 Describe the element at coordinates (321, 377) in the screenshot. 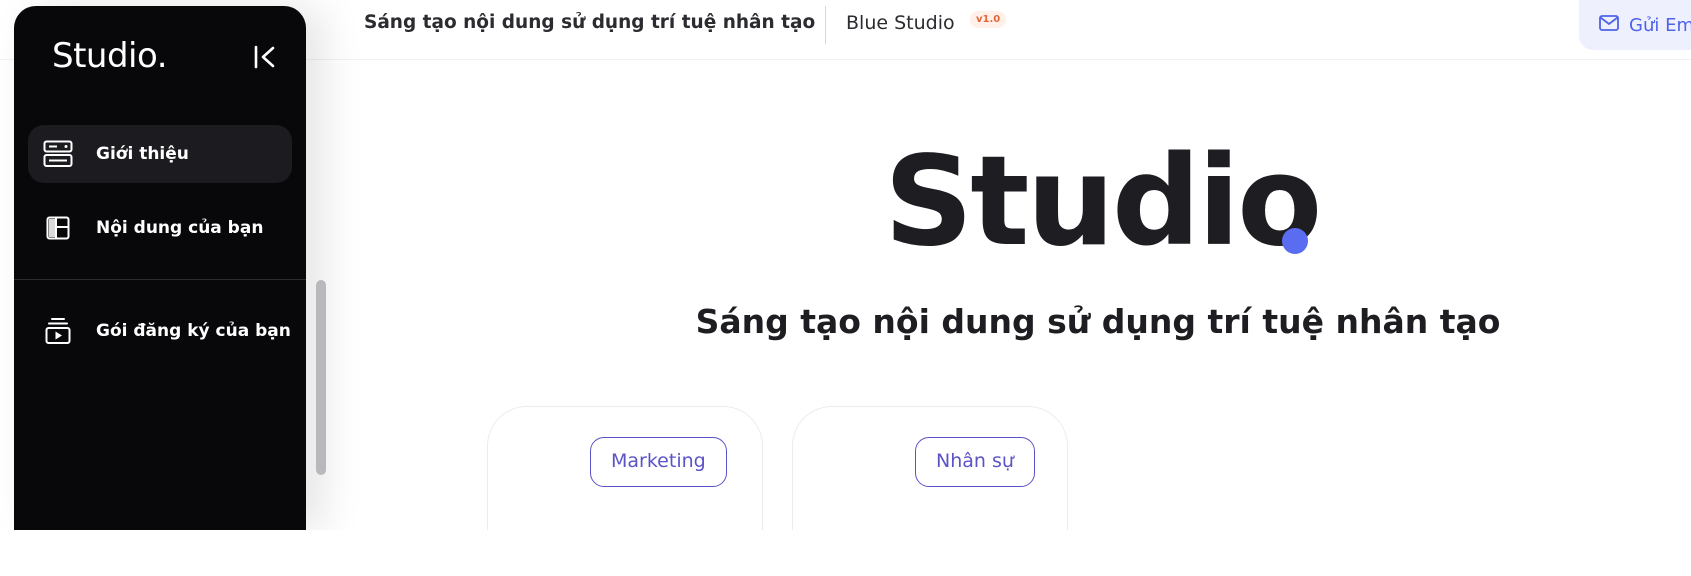

I see `sidebar-scrollbar-thumb` at that location.